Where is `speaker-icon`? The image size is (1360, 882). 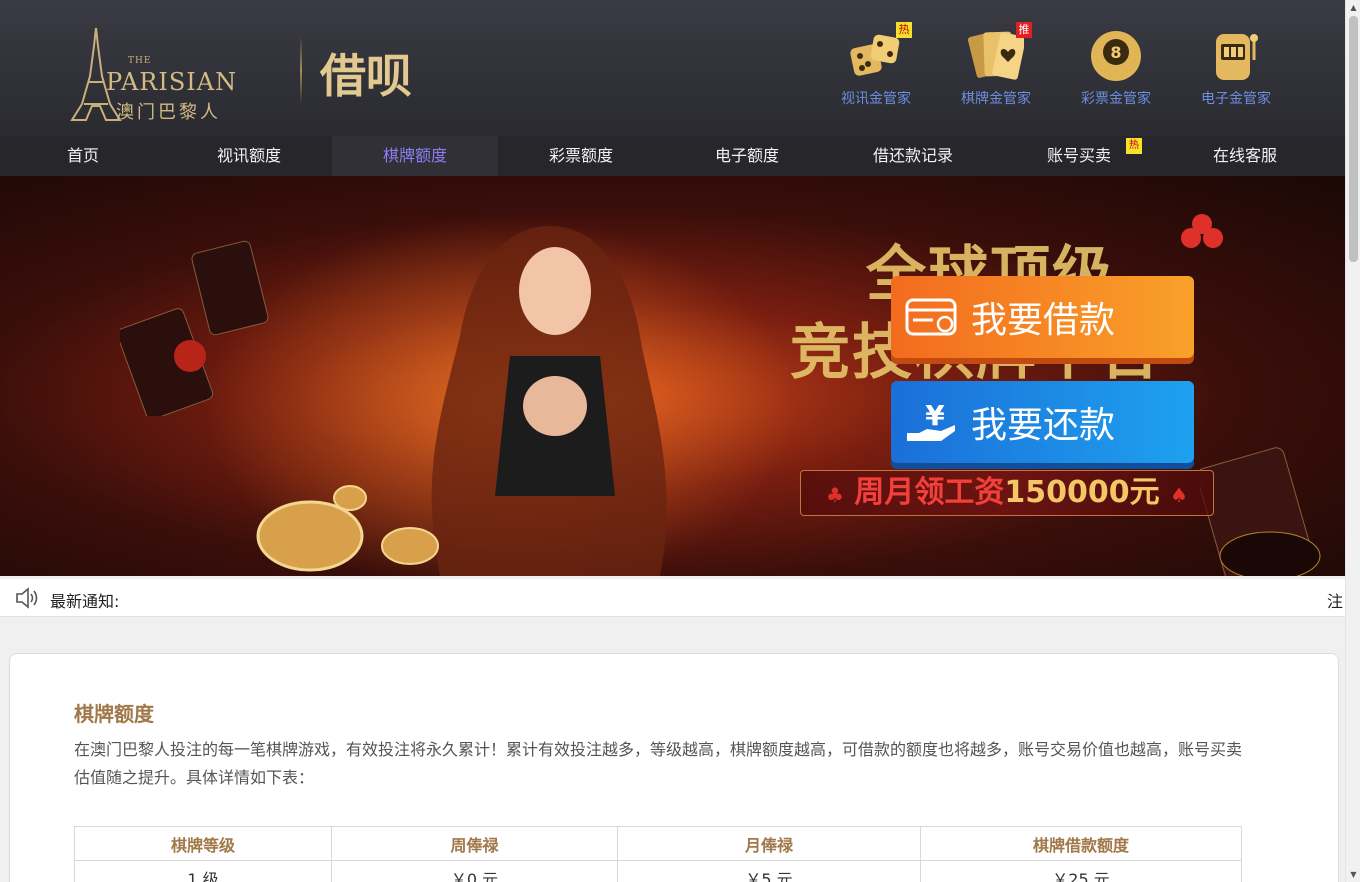
speaker-icon is located at coordinates (27, 598).